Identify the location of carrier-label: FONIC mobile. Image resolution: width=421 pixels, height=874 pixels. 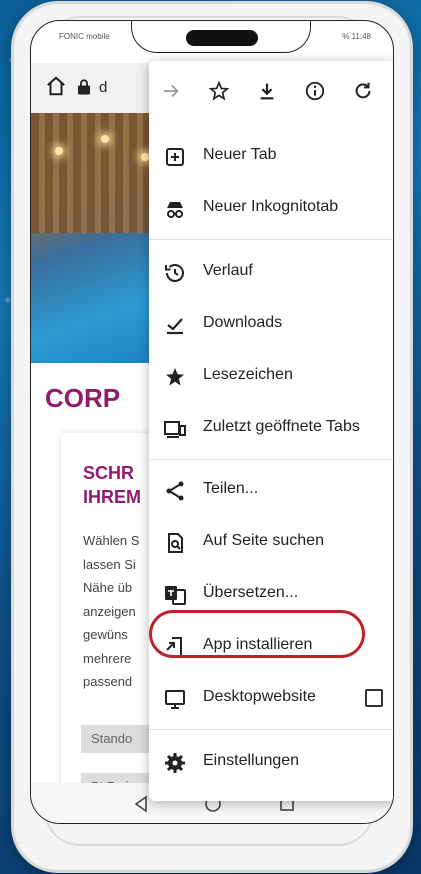
(84, 36).